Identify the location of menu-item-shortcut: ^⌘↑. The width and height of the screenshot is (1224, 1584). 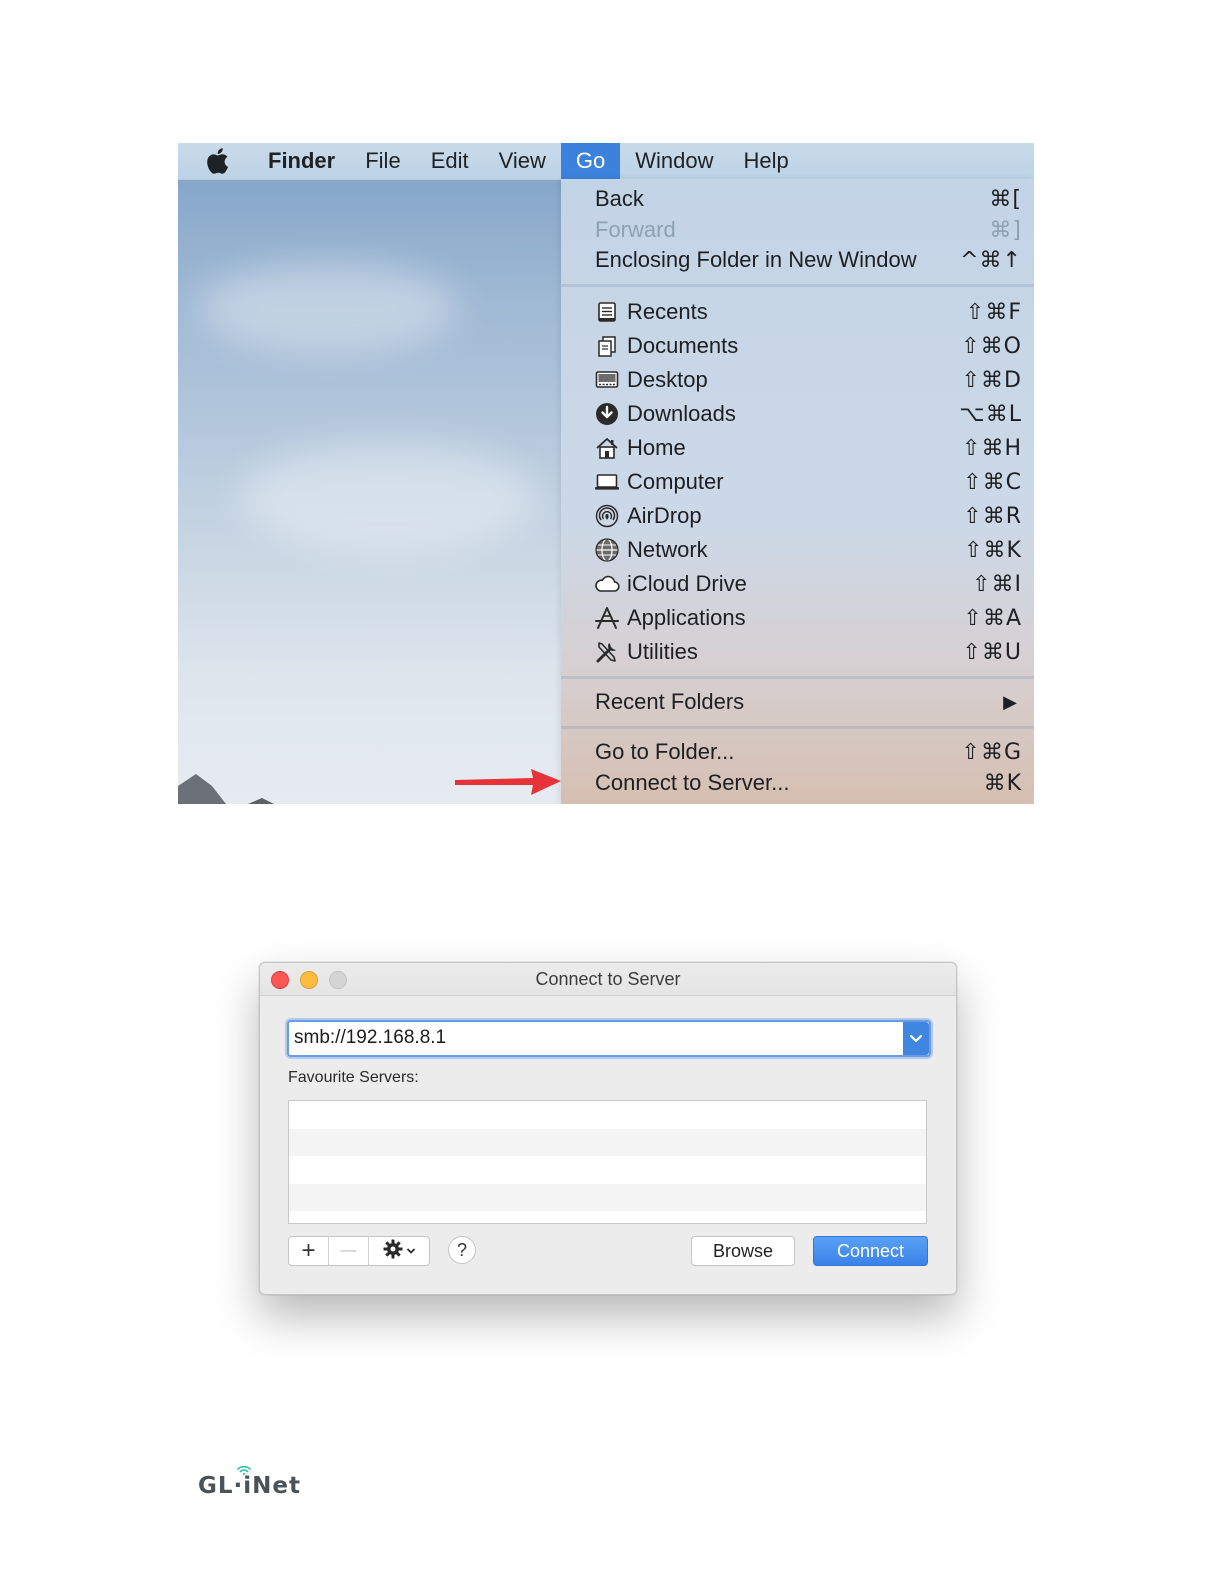
(991, 260).